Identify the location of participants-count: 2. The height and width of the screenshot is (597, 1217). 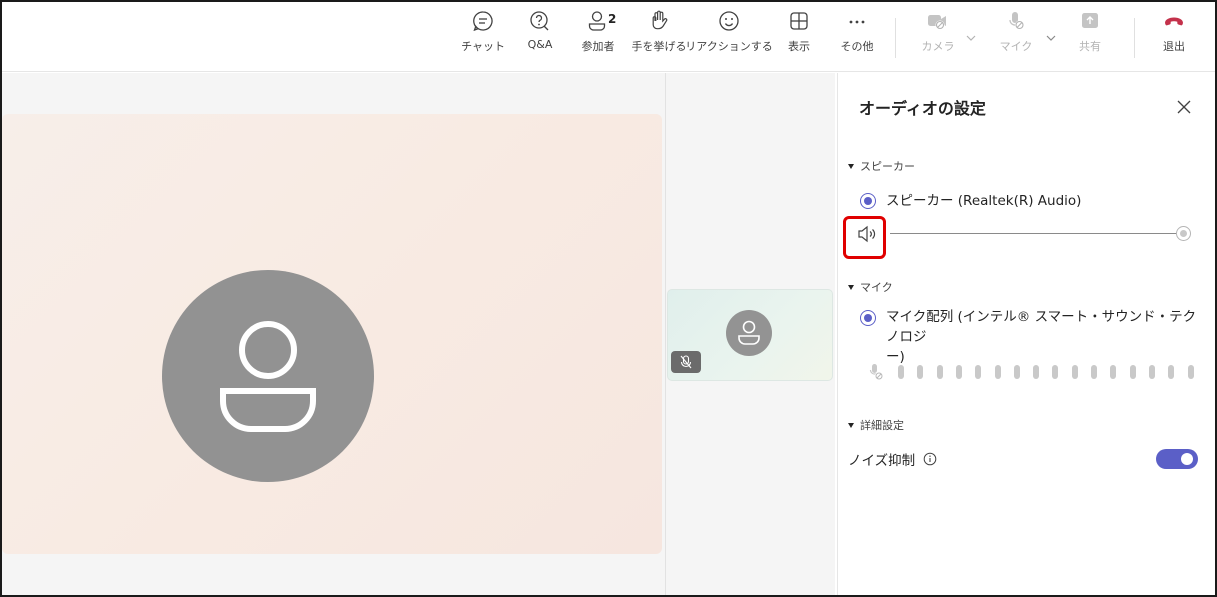
(612, 19).